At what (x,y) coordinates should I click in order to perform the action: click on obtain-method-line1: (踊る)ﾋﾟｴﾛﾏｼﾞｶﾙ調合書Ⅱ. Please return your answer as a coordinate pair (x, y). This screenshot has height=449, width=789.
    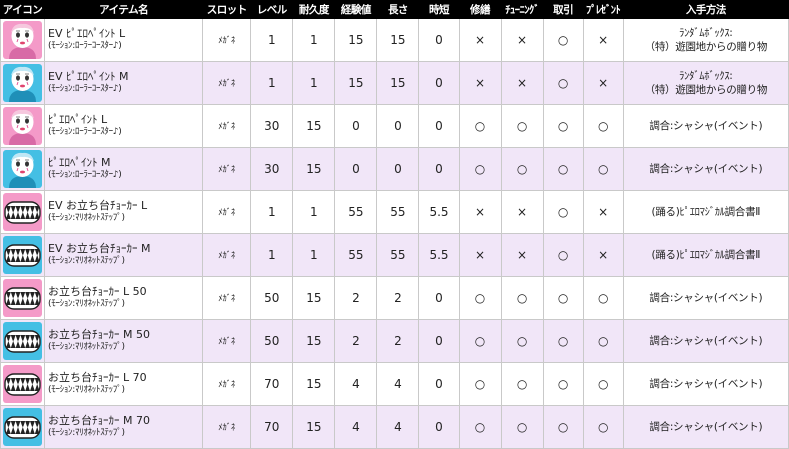
    Looking at the image, I should click on (706, 255).